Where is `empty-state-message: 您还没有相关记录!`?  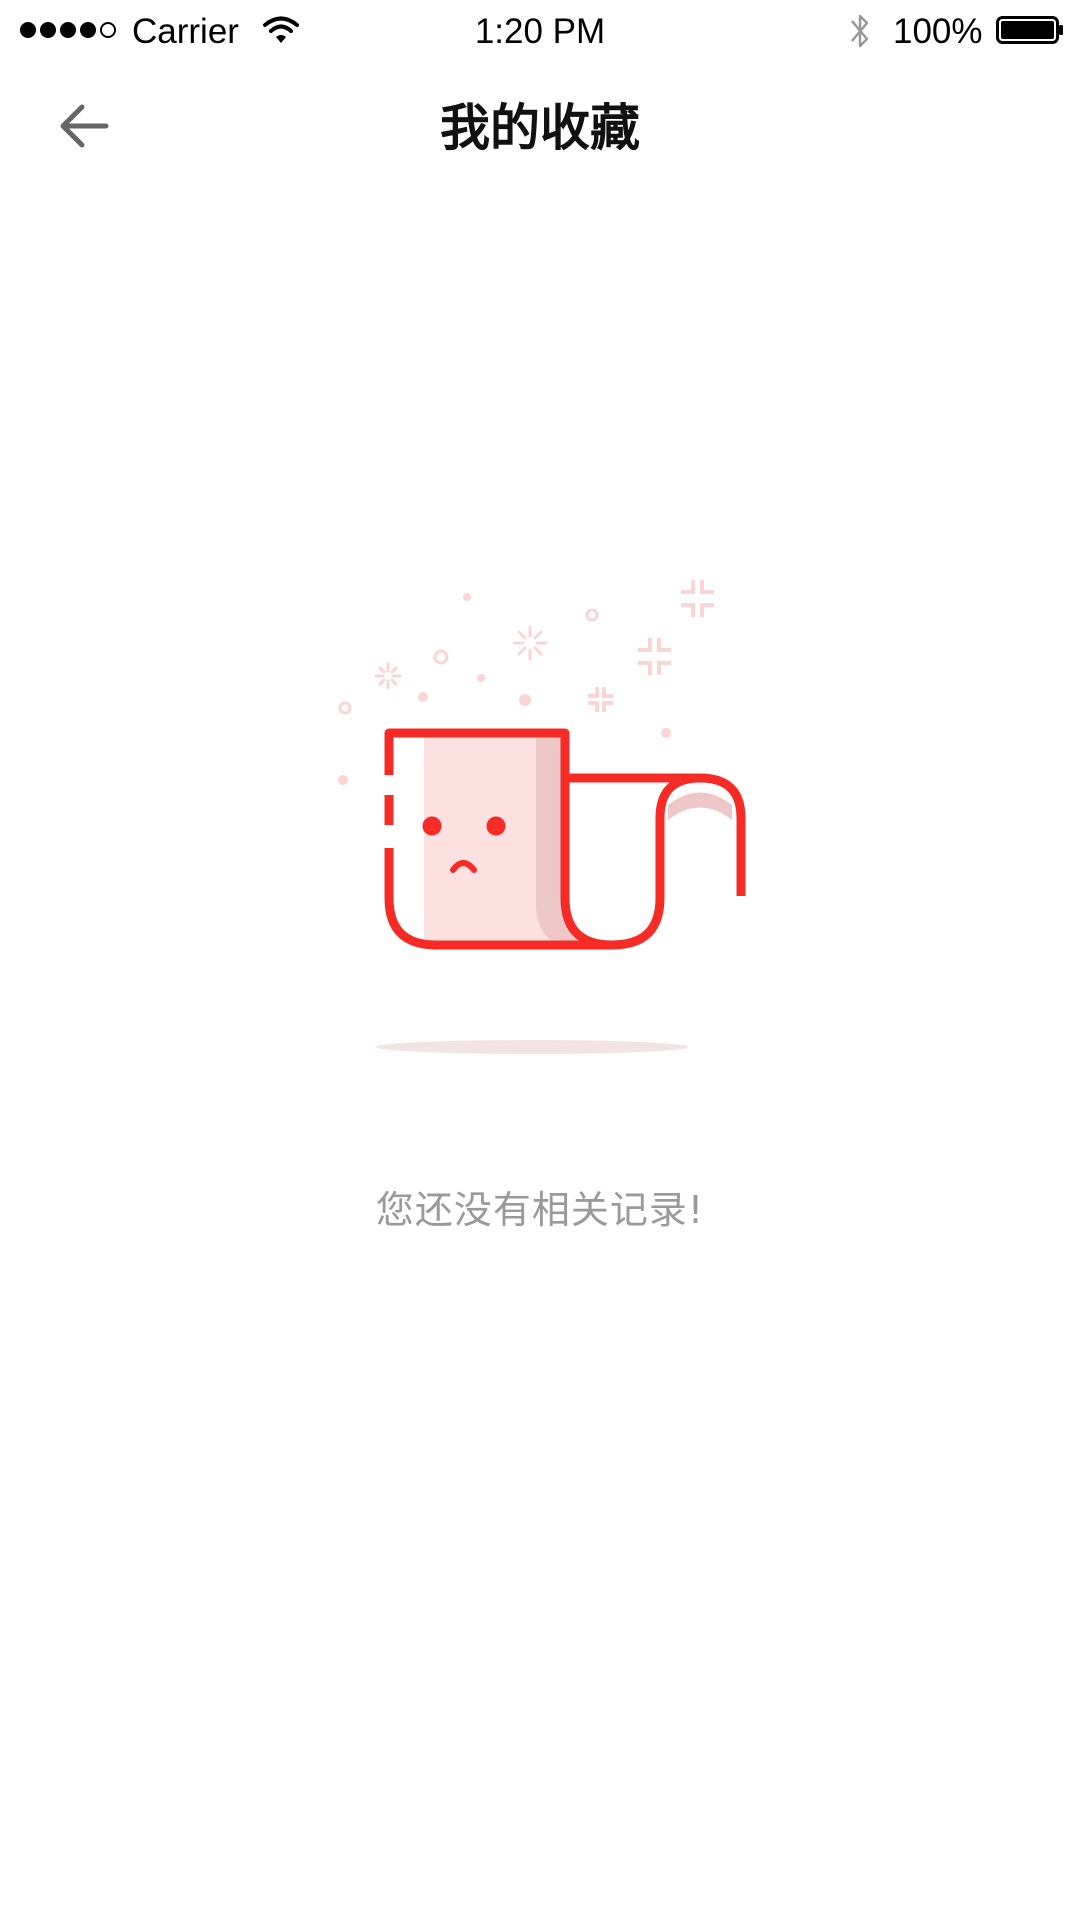 empty-state-message: 您还没有相关记录! is located at coordinates (540, 1210).